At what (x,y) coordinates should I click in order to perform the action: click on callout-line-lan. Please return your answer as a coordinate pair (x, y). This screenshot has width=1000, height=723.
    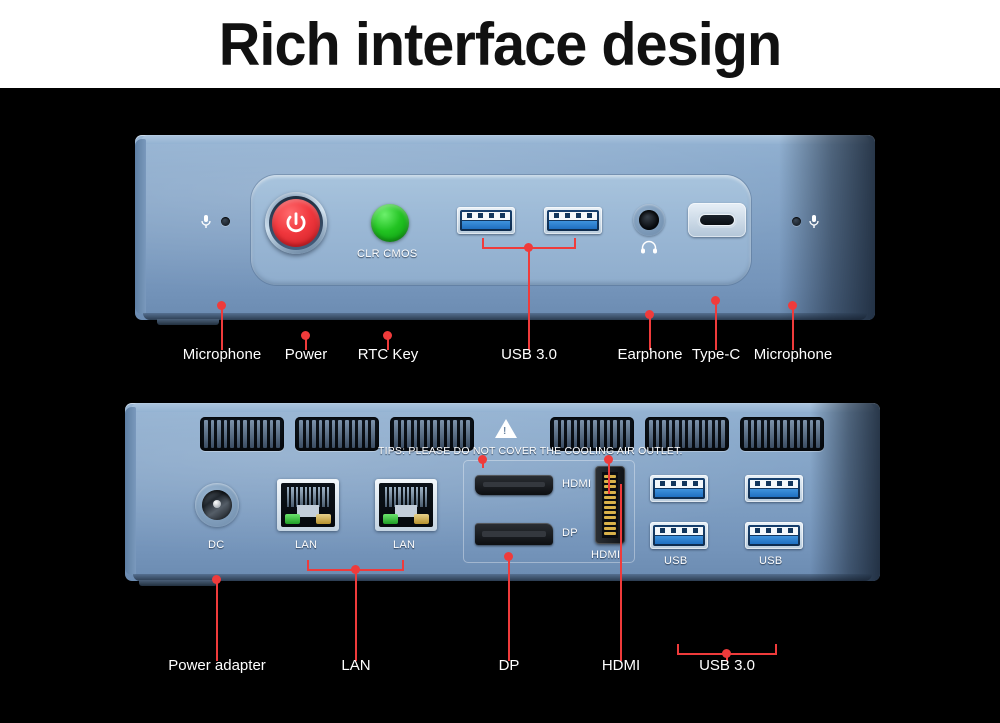
    Looking at the image, I should click on (356, 616).